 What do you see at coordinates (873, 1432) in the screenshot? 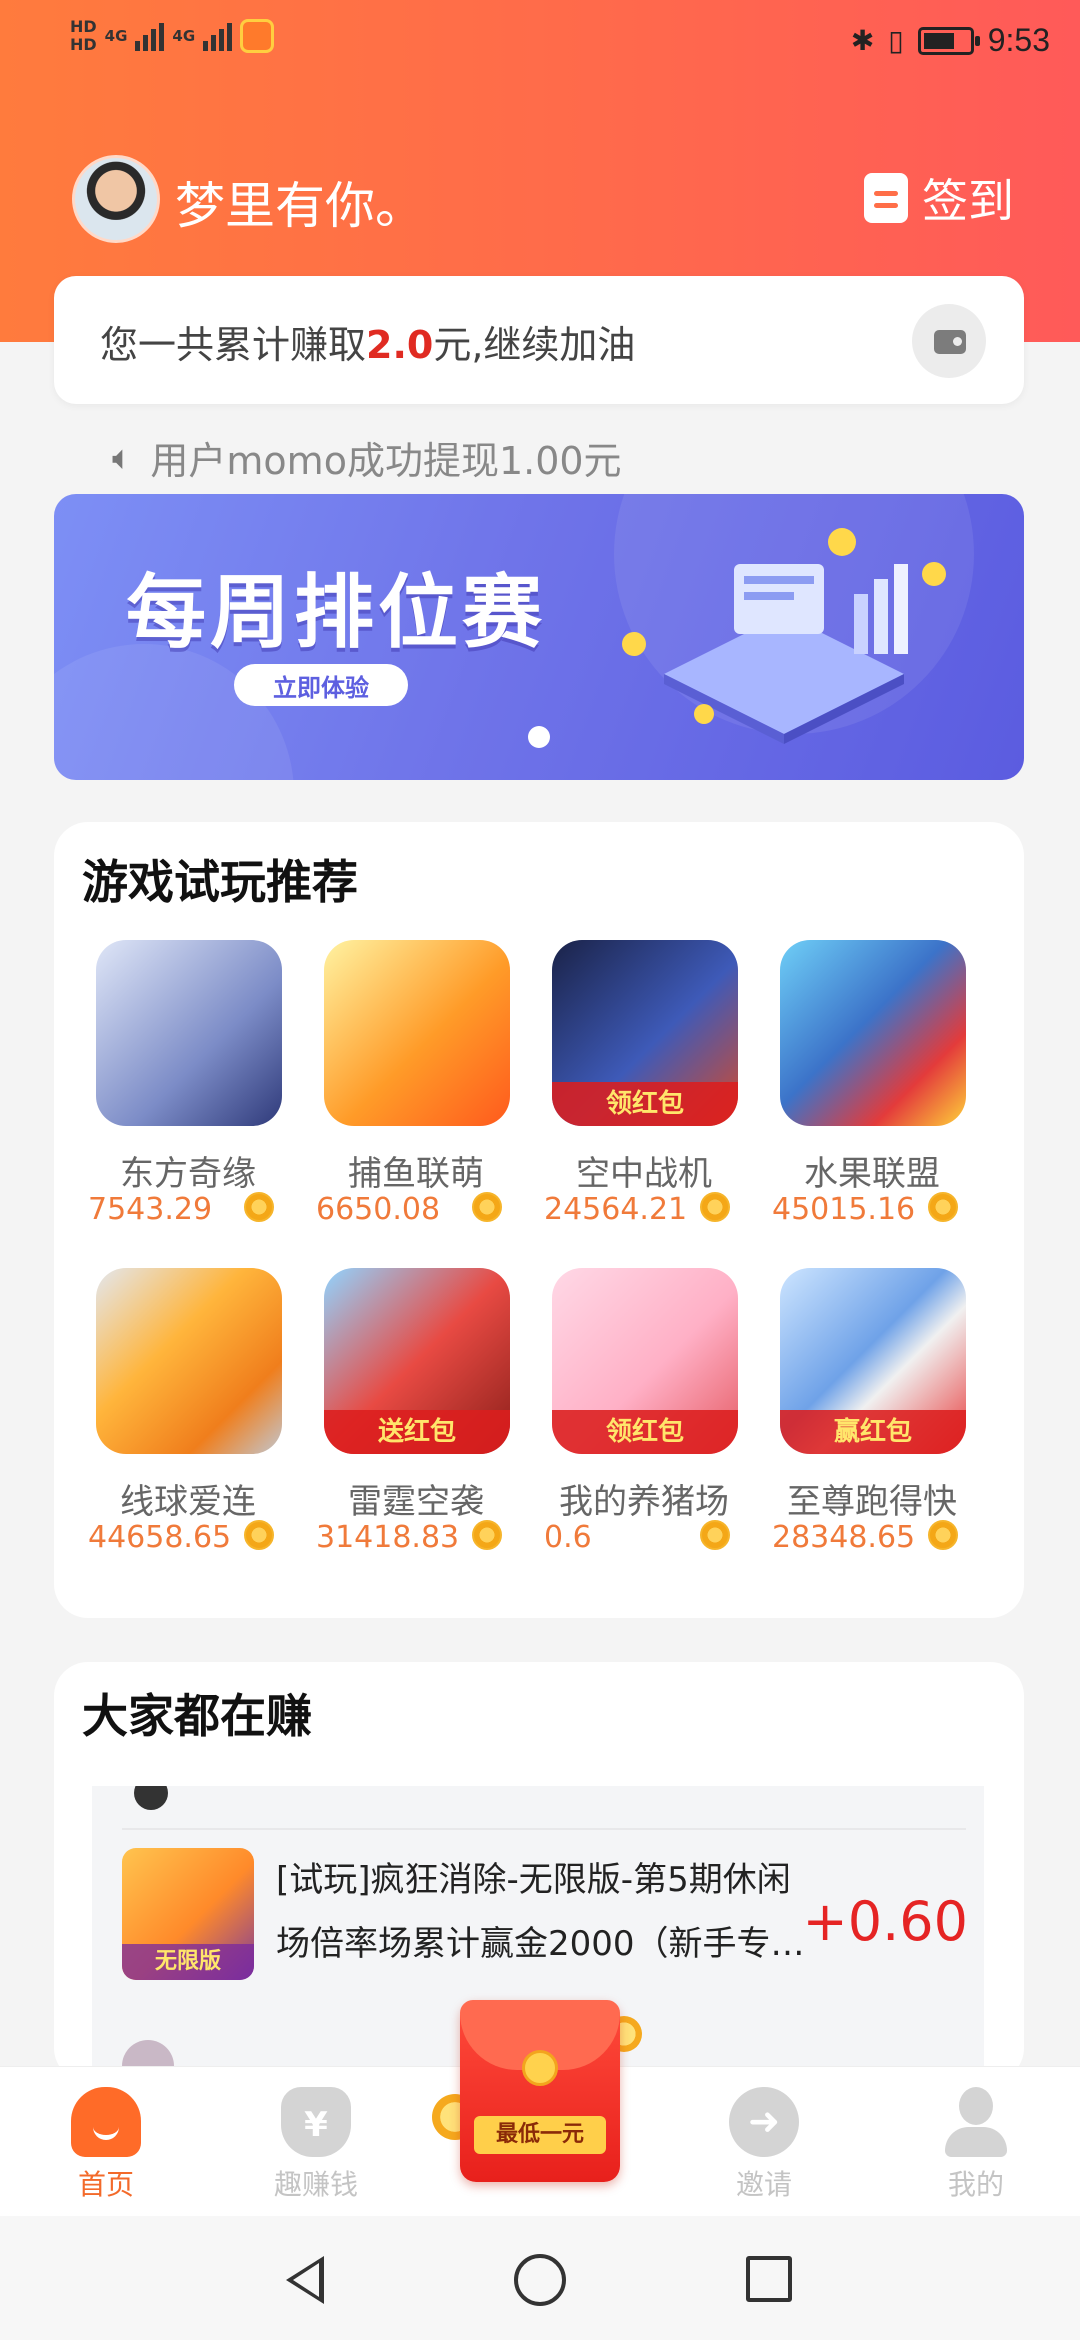
I see `game-icon-tag: 赢红包` at bounding box center [873, 1432].